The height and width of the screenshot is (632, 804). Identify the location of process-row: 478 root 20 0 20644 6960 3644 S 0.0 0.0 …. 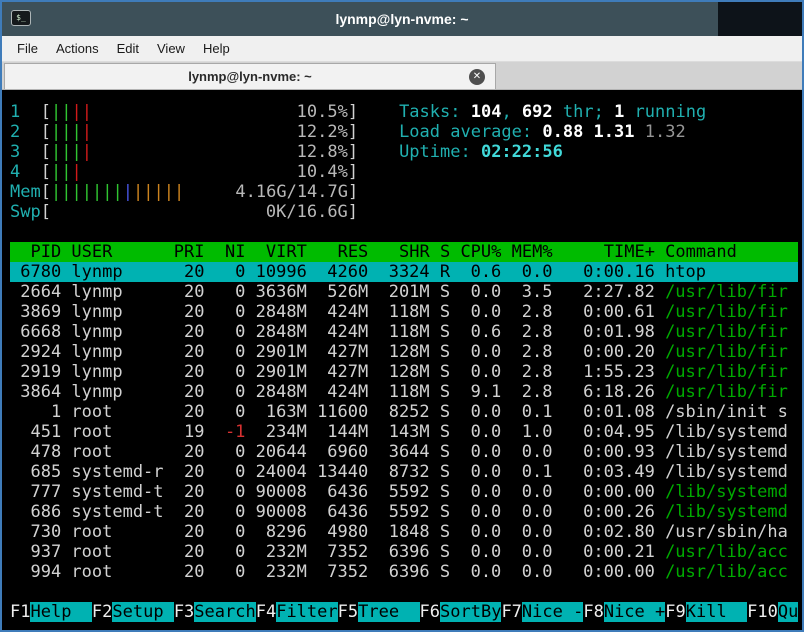
(404, 452).